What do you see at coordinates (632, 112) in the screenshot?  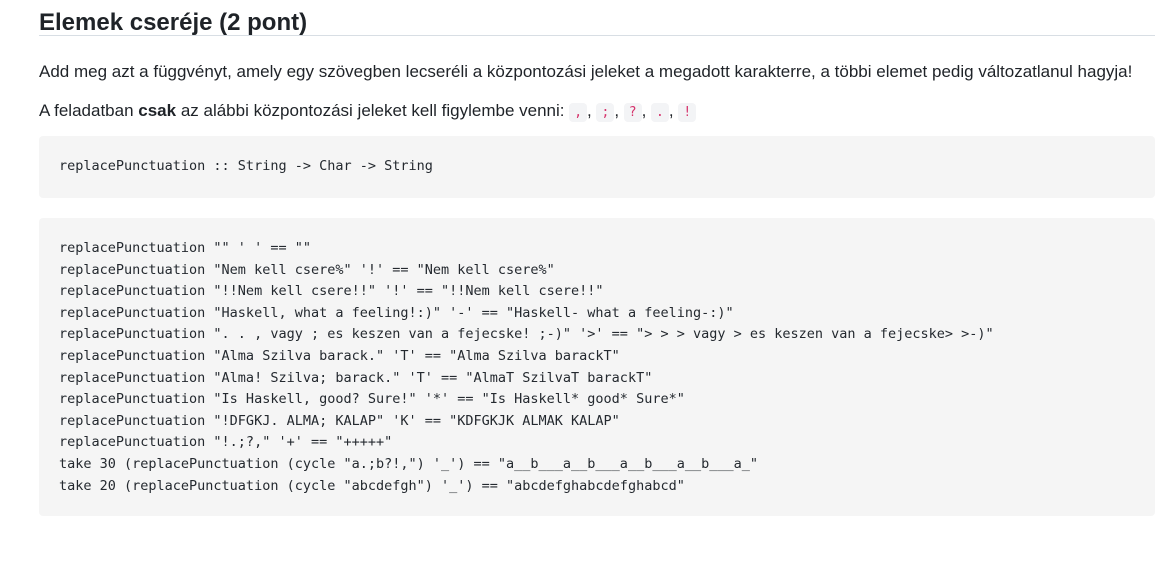 I see `symbol-question: ?` at bounding box center [632, 112].